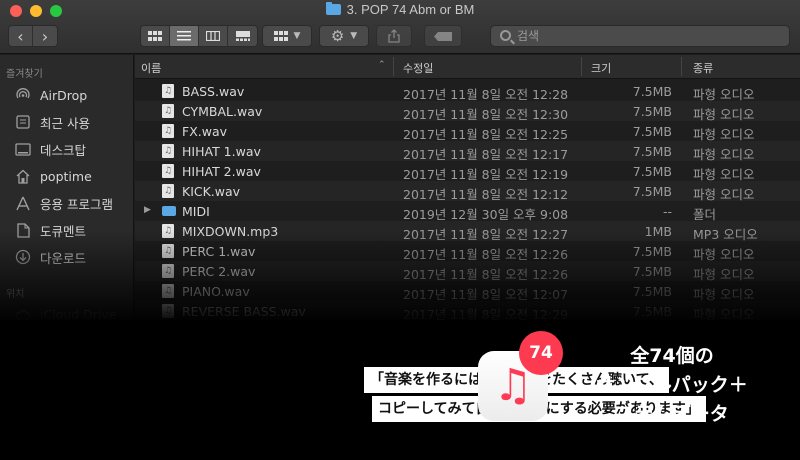 The image size is (800, 460). I want to click on sidebar-item-desktop: 데스크탑, so click(50, 149).